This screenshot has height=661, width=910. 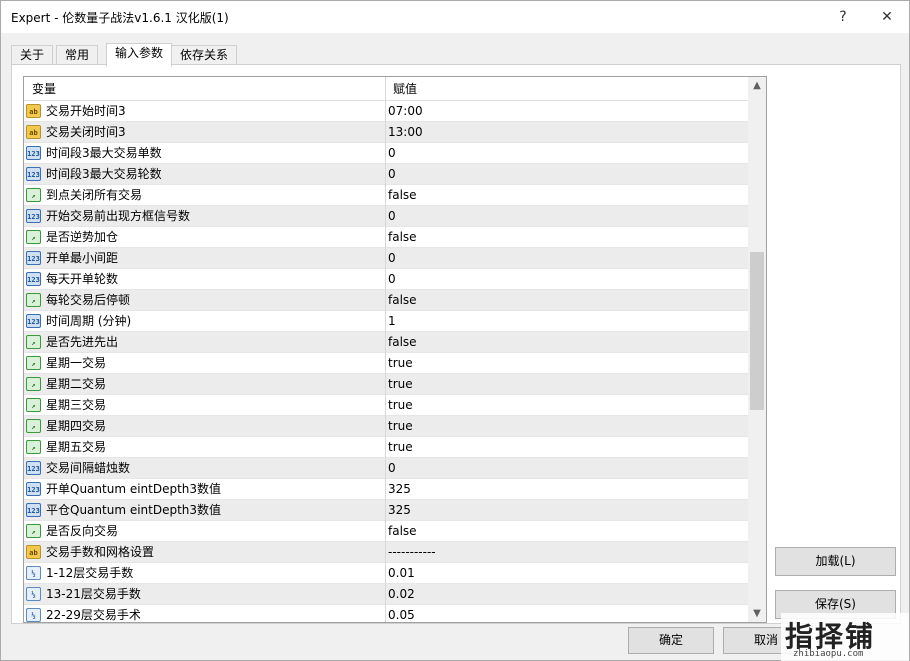 I want to click on table-row: ab 交易关闭时间3 13:00, so click(x=386, y=132).